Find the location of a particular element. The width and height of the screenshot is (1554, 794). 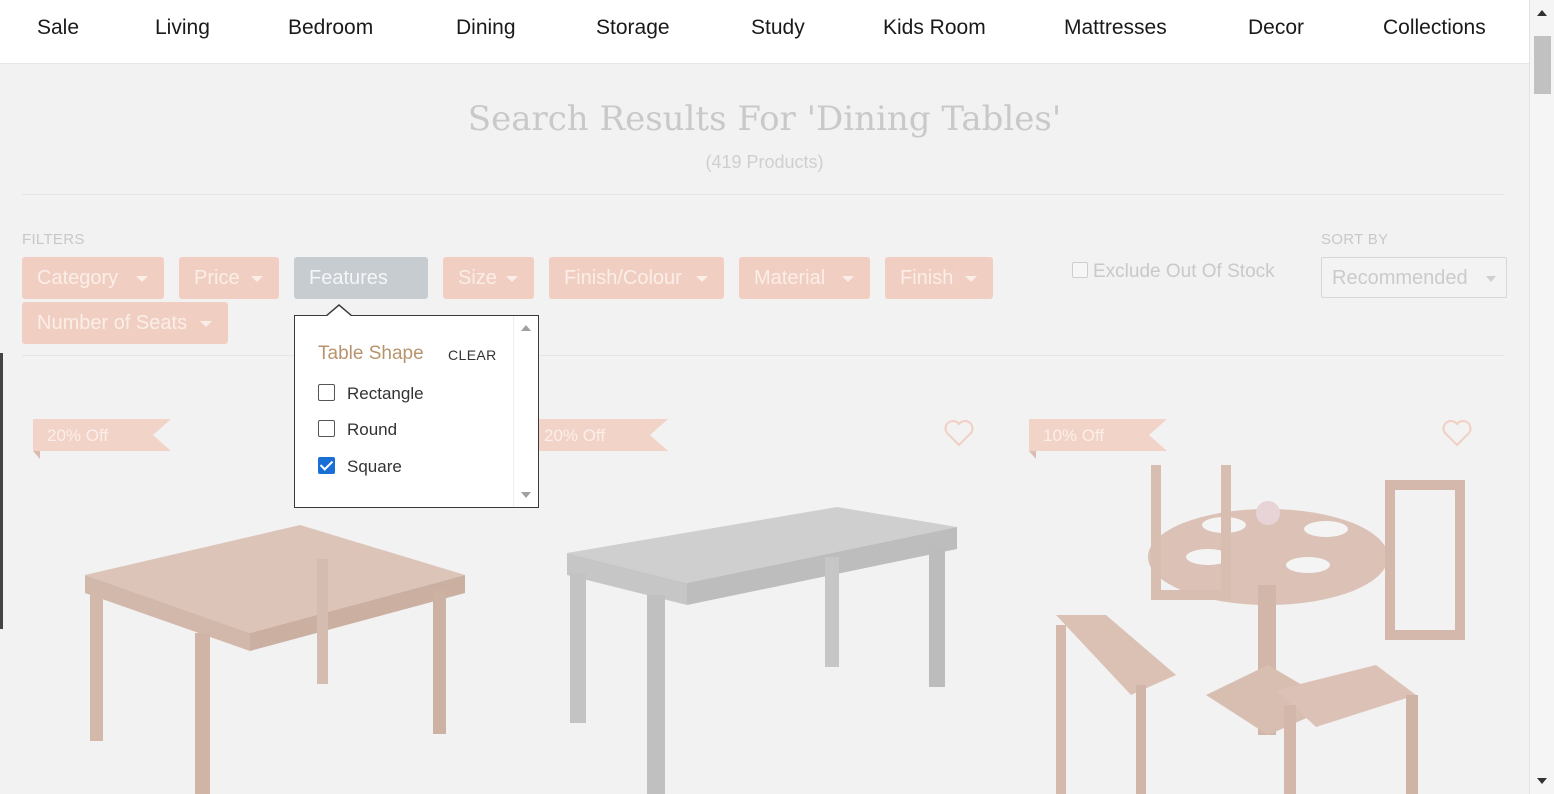

option-round: Round is located at coordinates (357, 431).